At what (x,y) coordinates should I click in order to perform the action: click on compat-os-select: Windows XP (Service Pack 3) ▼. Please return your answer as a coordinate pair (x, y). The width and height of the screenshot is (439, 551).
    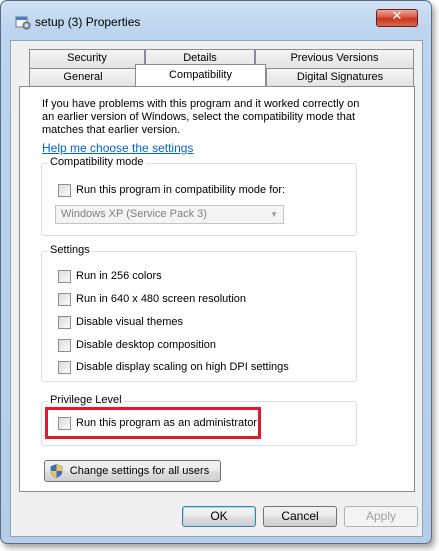
    Looking at the image, I should click on (169, 214).